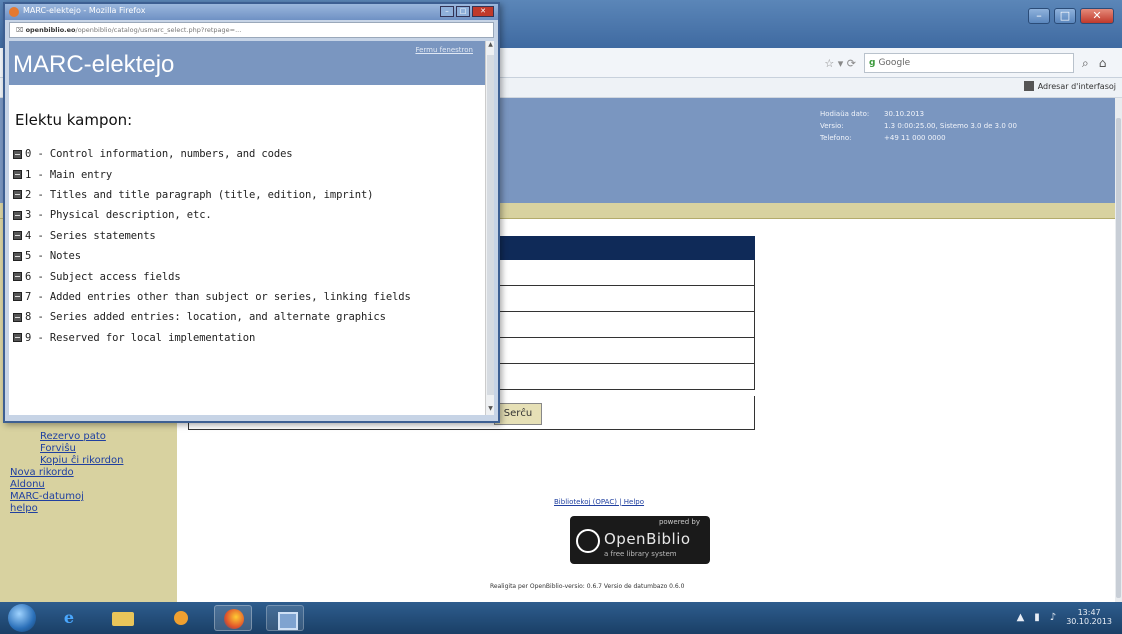 This screenshot has width=1122, height=634. I want to click on field-label: 4 - Series statements, so click(90, 235).